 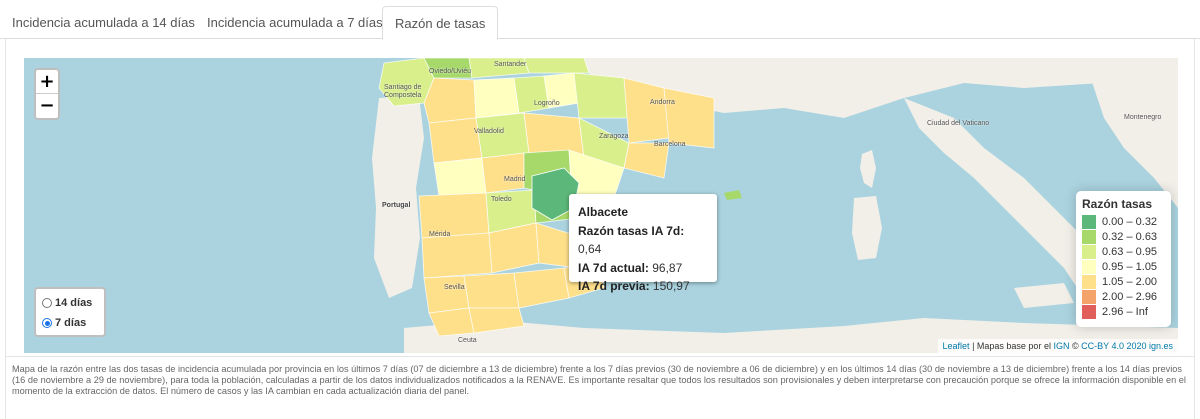 I want to click on corsica-land, so click(x=868, y=169).